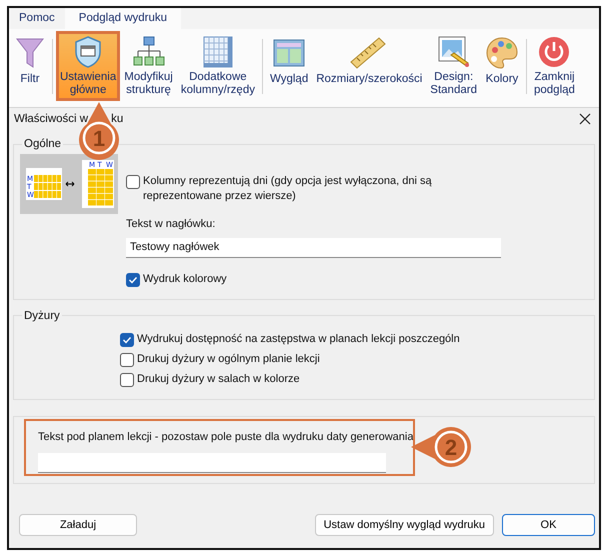 The width and height of the screenshot is (605, 556). What do you see at coordinates (42, 316) in the screenshot?
I see `group-title: Dyżury` at bounding box center [42, 316].